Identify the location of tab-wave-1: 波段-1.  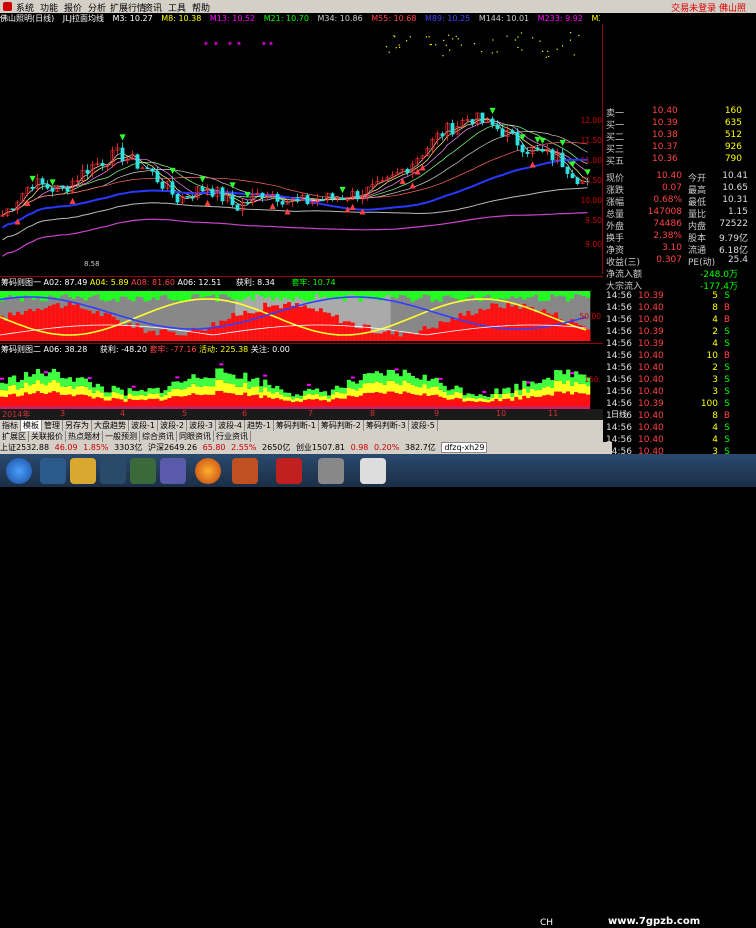
(143, 425).